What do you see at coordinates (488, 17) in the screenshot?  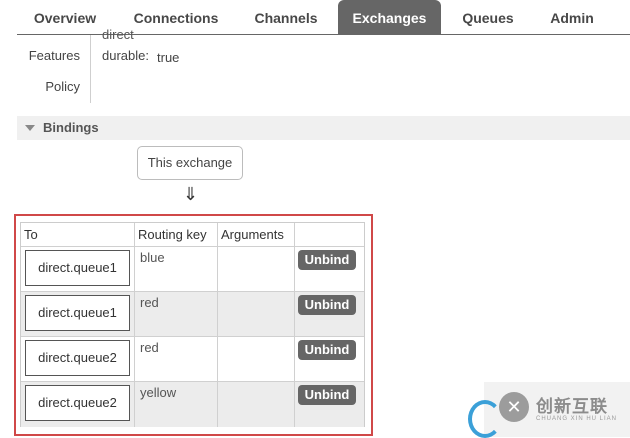 I see `tab-queues: Queues` at bounding box center [488, 17].